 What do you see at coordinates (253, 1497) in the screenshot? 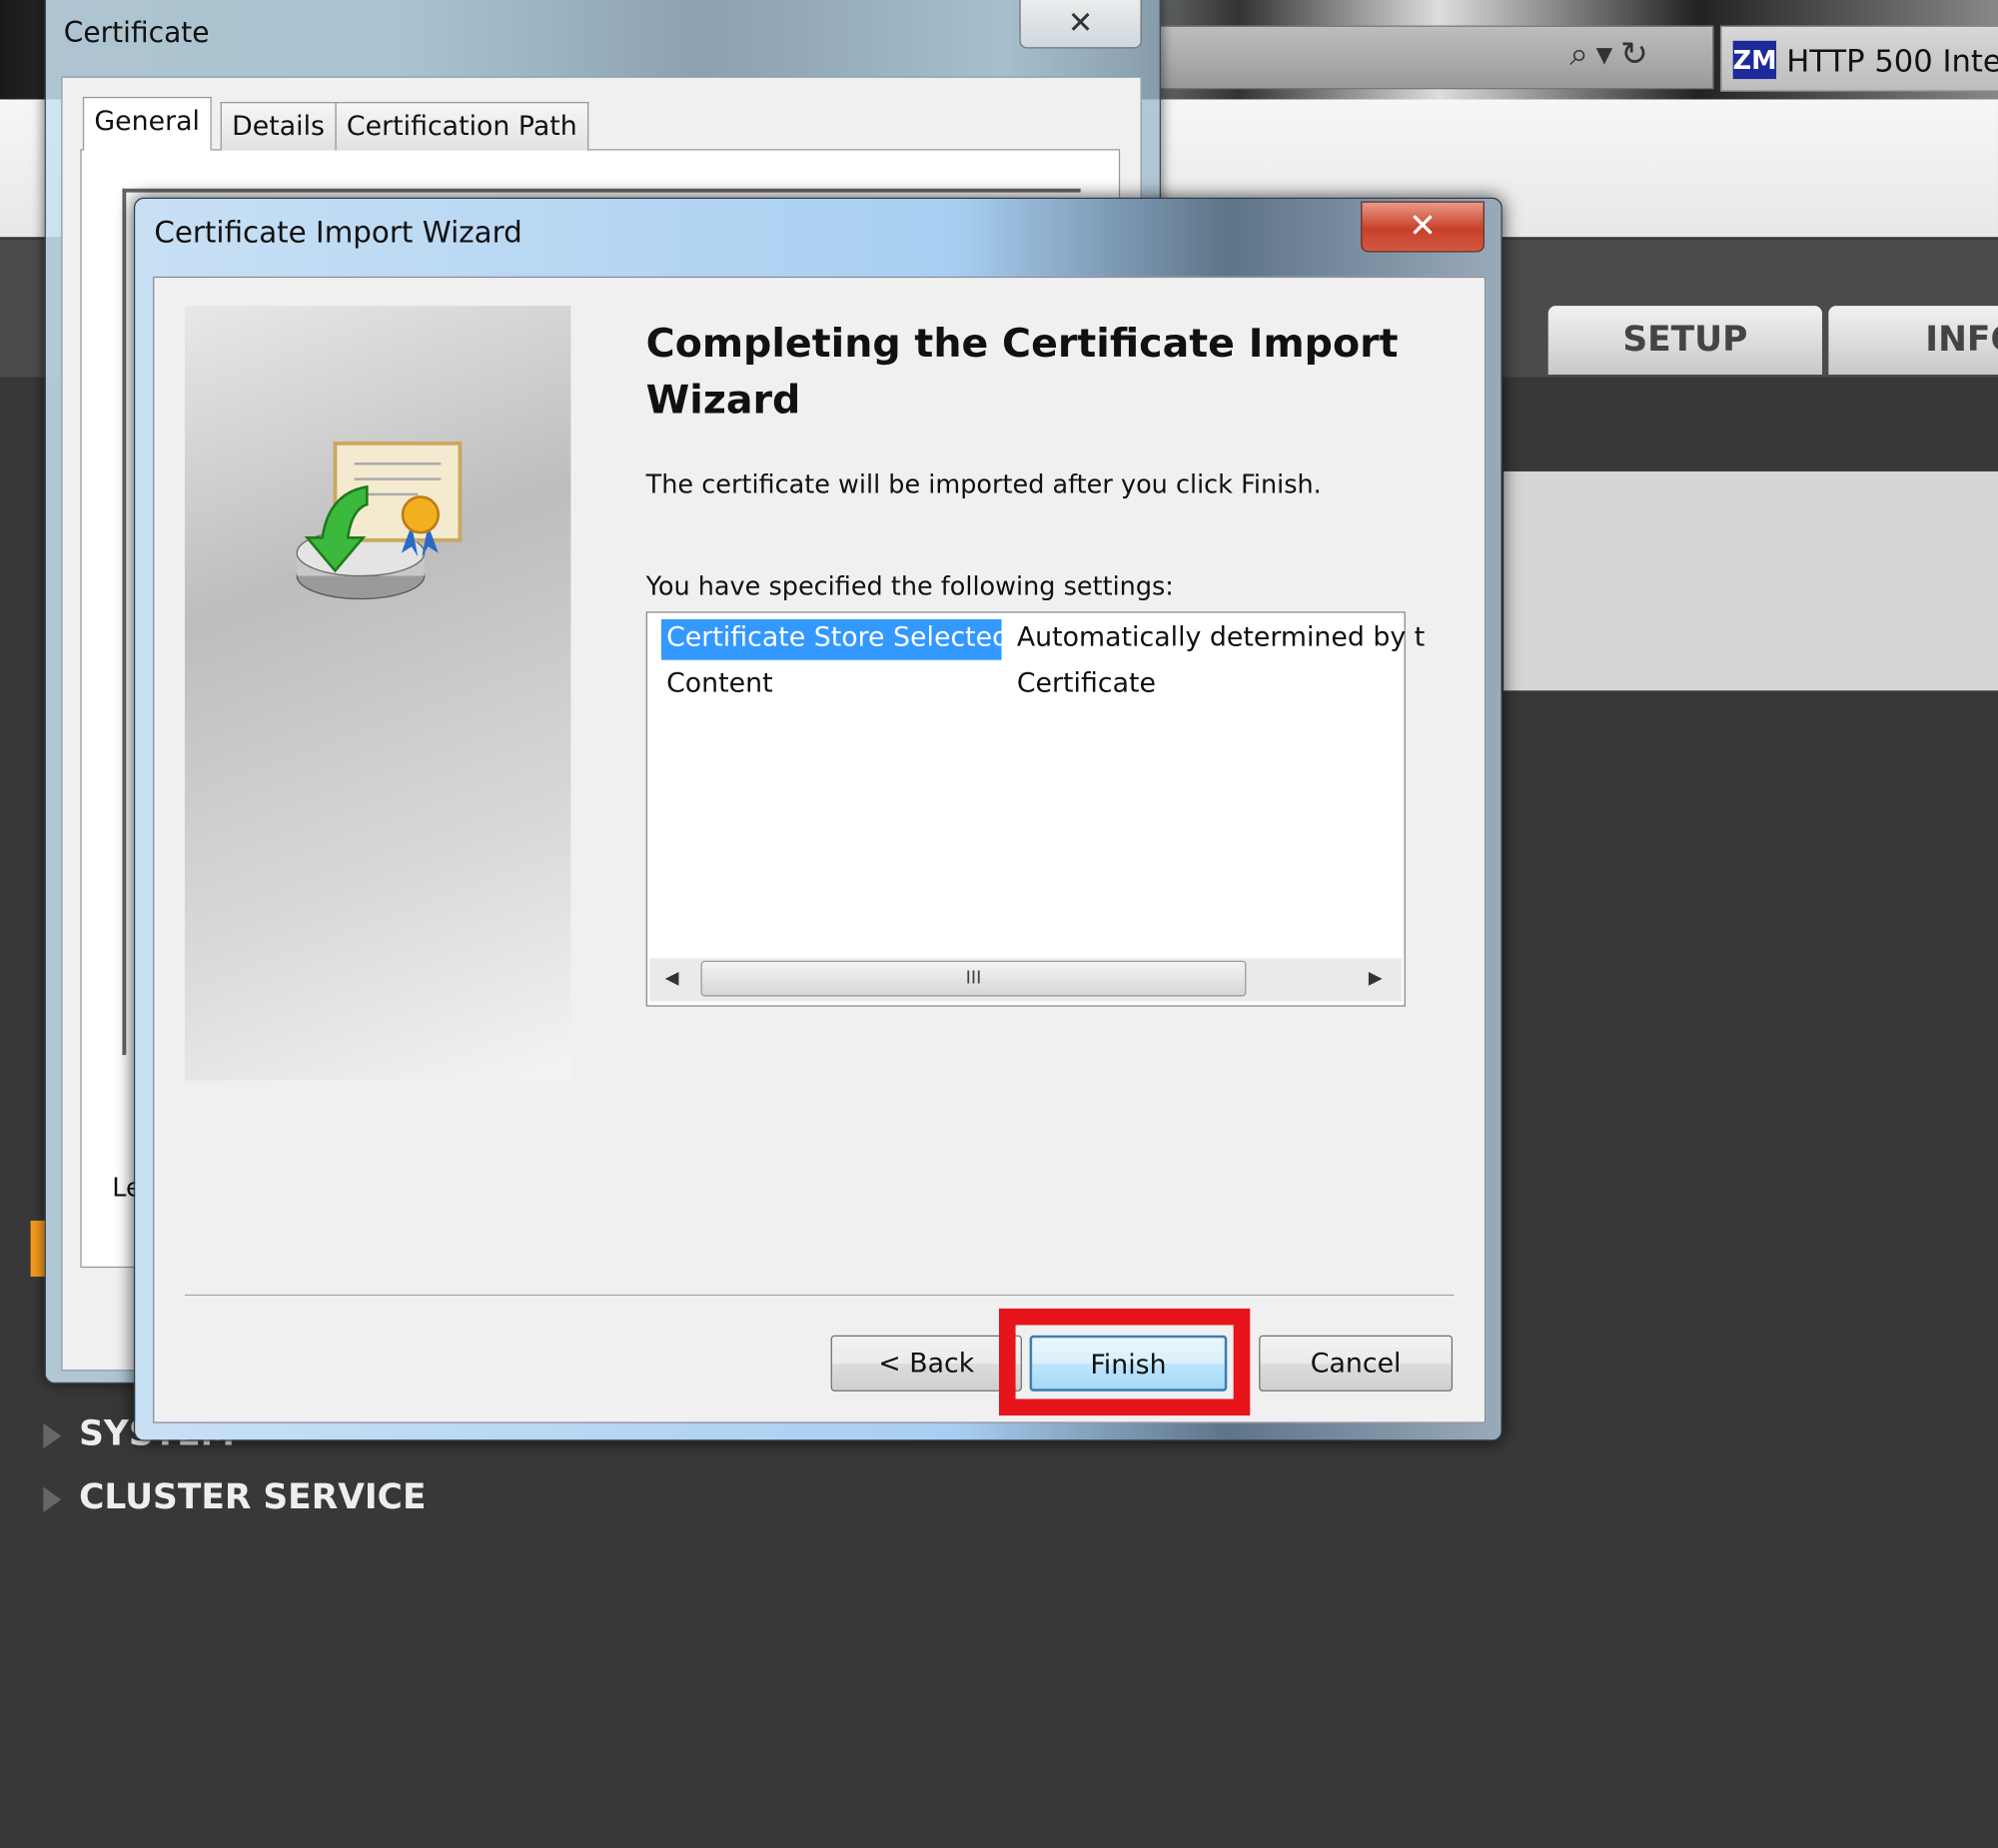
I see `sidebar-item-label: CLUSTER SERVICE` at bounding box center [253, 1497].